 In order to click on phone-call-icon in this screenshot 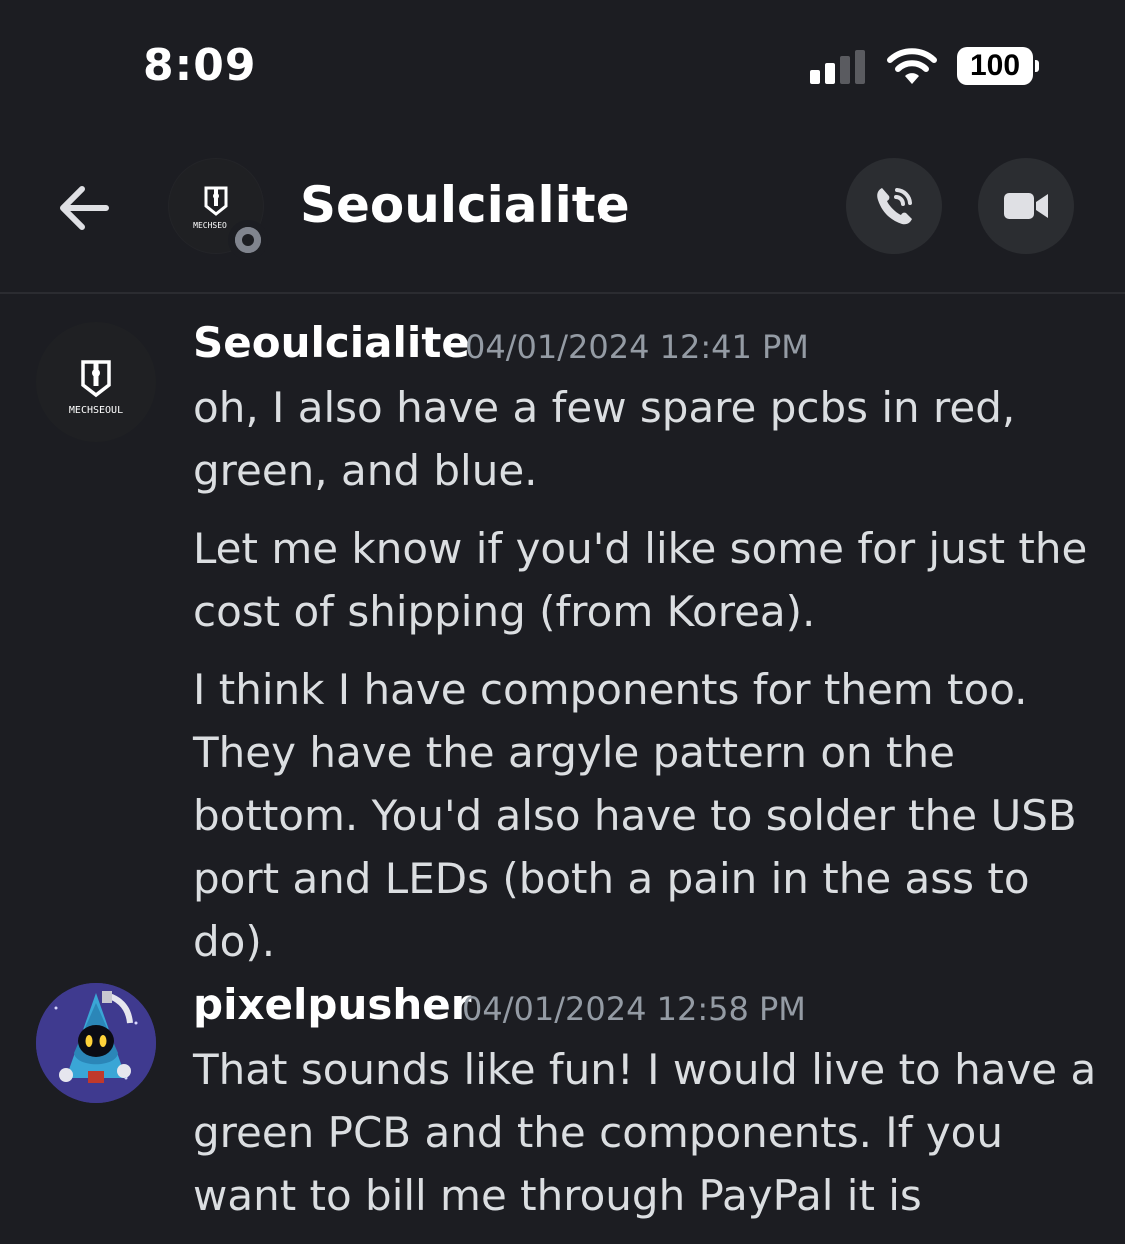, I will do `click(894, 206)`.